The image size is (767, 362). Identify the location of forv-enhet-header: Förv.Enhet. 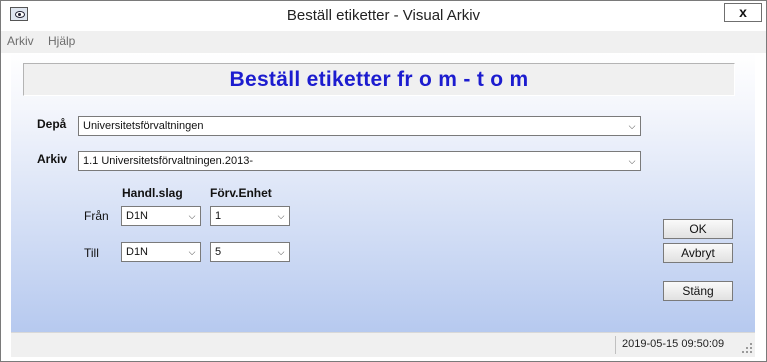
(241, 193).